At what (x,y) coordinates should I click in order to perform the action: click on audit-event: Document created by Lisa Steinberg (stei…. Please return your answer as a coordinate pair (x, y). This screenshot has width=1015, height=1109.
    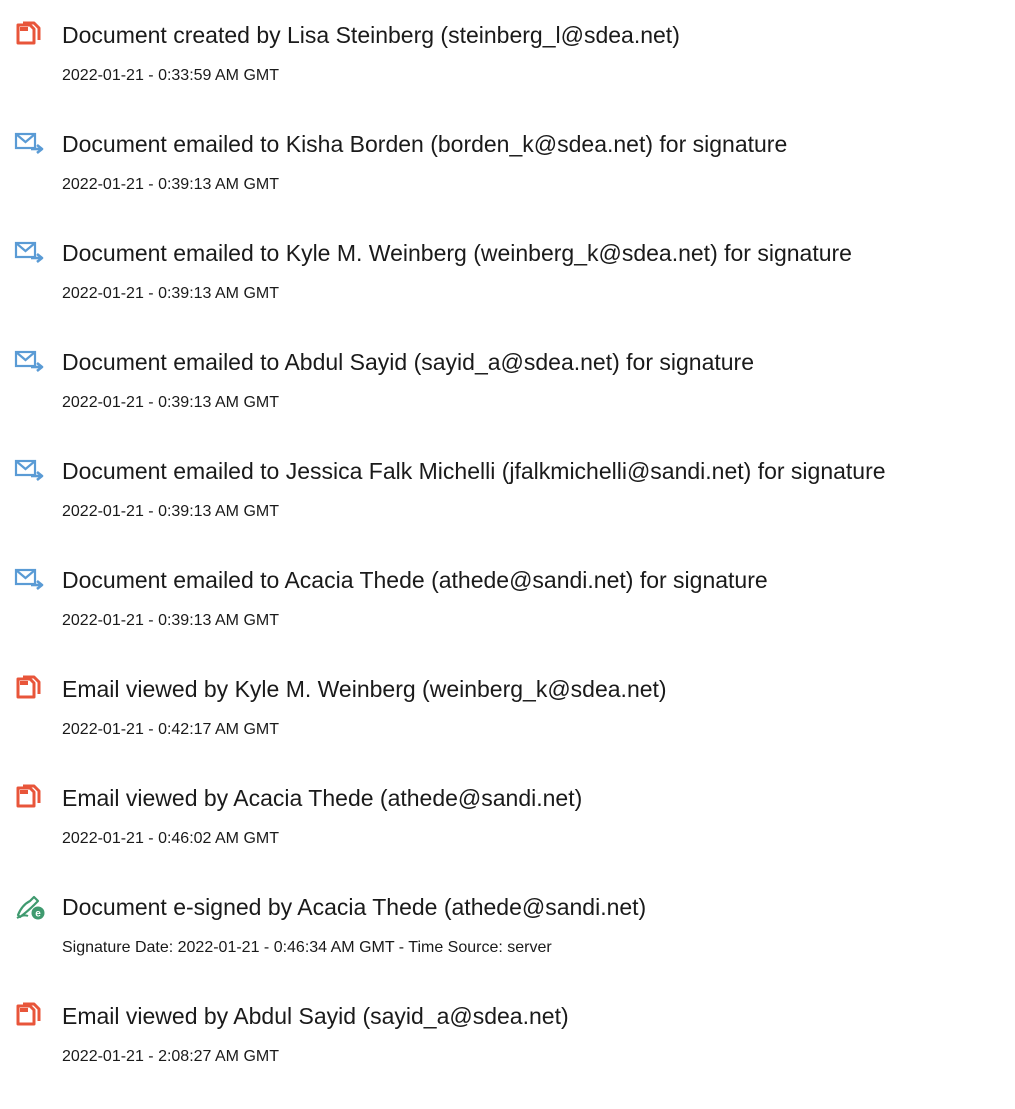
    Looking at the image, I should click on (507, 70).